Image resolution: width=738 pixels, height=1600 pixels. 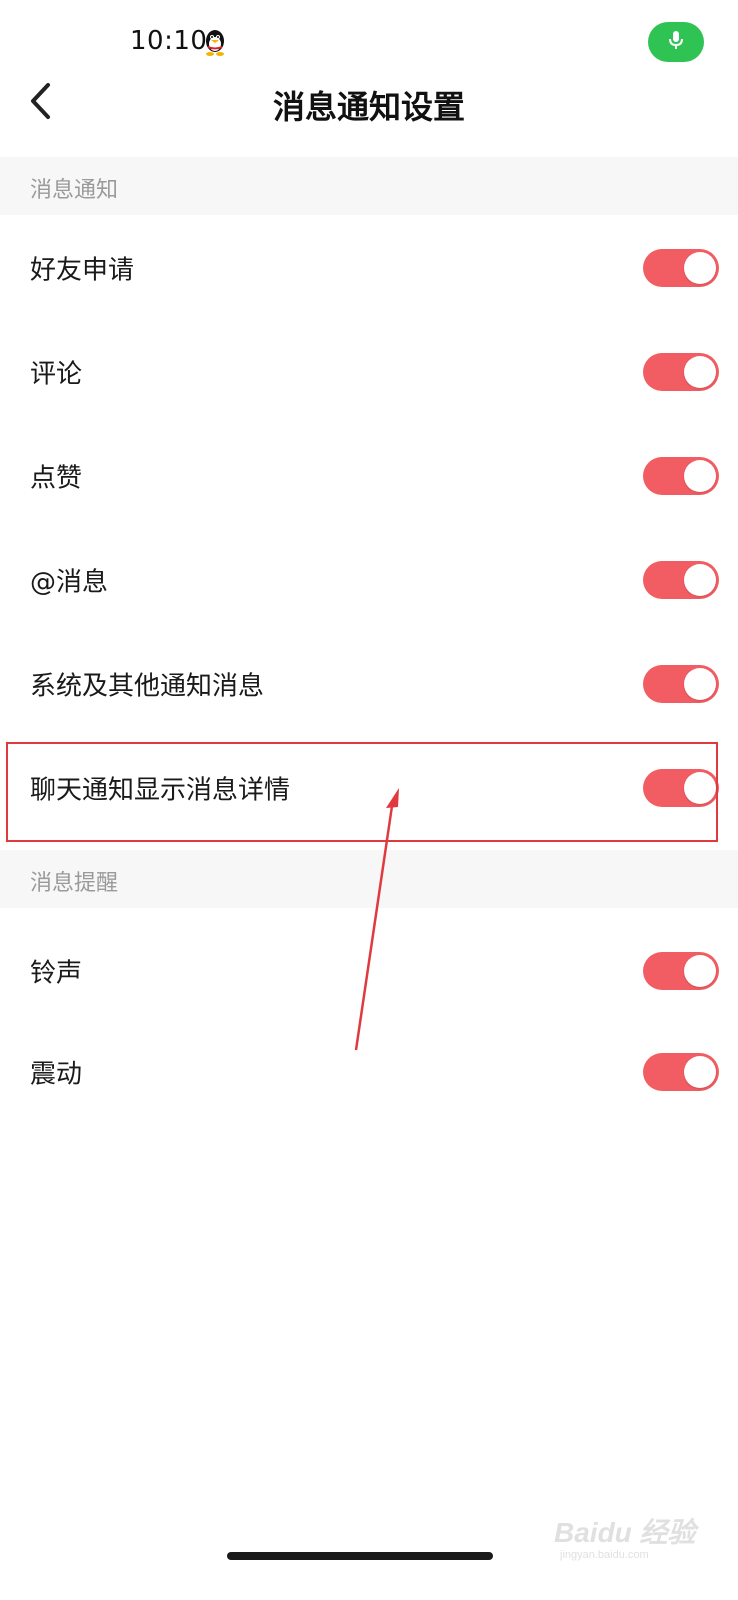 I want to click on toggle-system-notifications, so click(x=681, y=684).